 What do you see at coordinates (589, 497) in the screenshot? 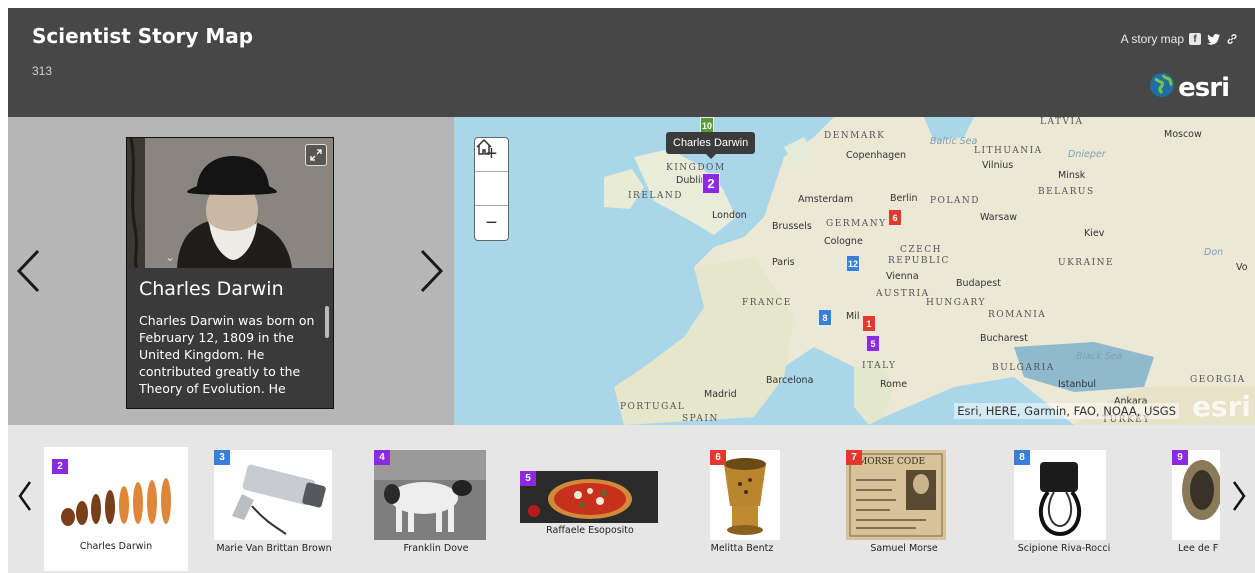
I see `pizza-image` at bounding box center [589, 497].